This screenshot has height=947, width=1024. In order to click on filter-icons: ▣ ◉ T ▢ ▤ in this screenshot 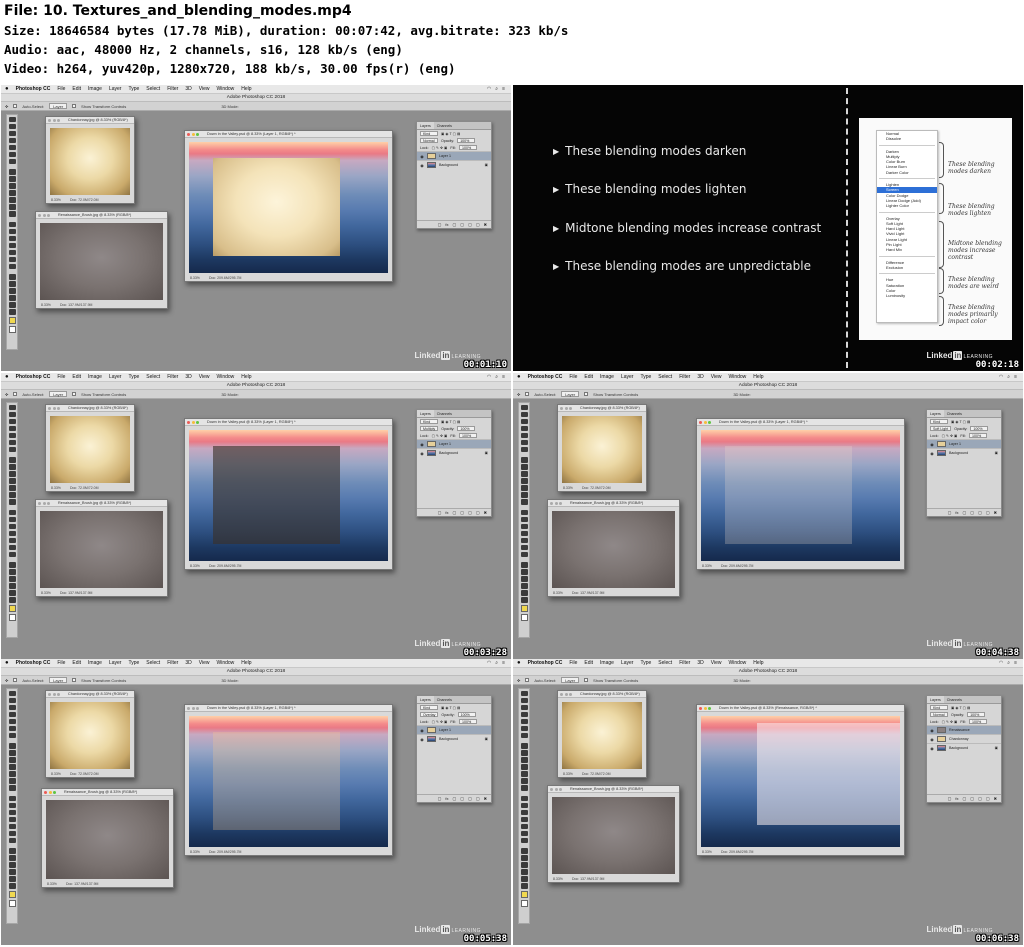, I will do `click(960, 708)`.